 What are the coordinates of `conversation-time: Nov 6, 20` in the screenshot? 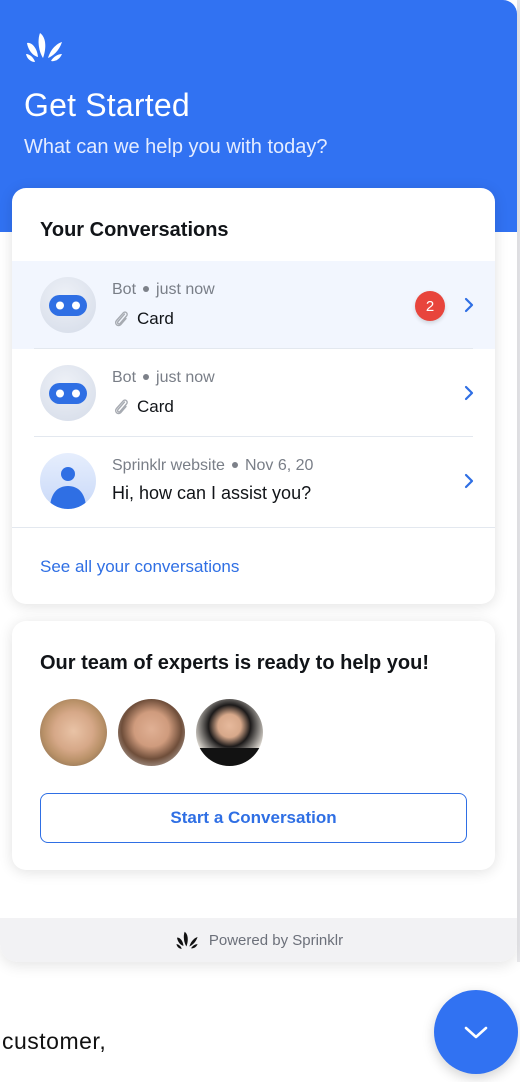 It's located at (279, 465).